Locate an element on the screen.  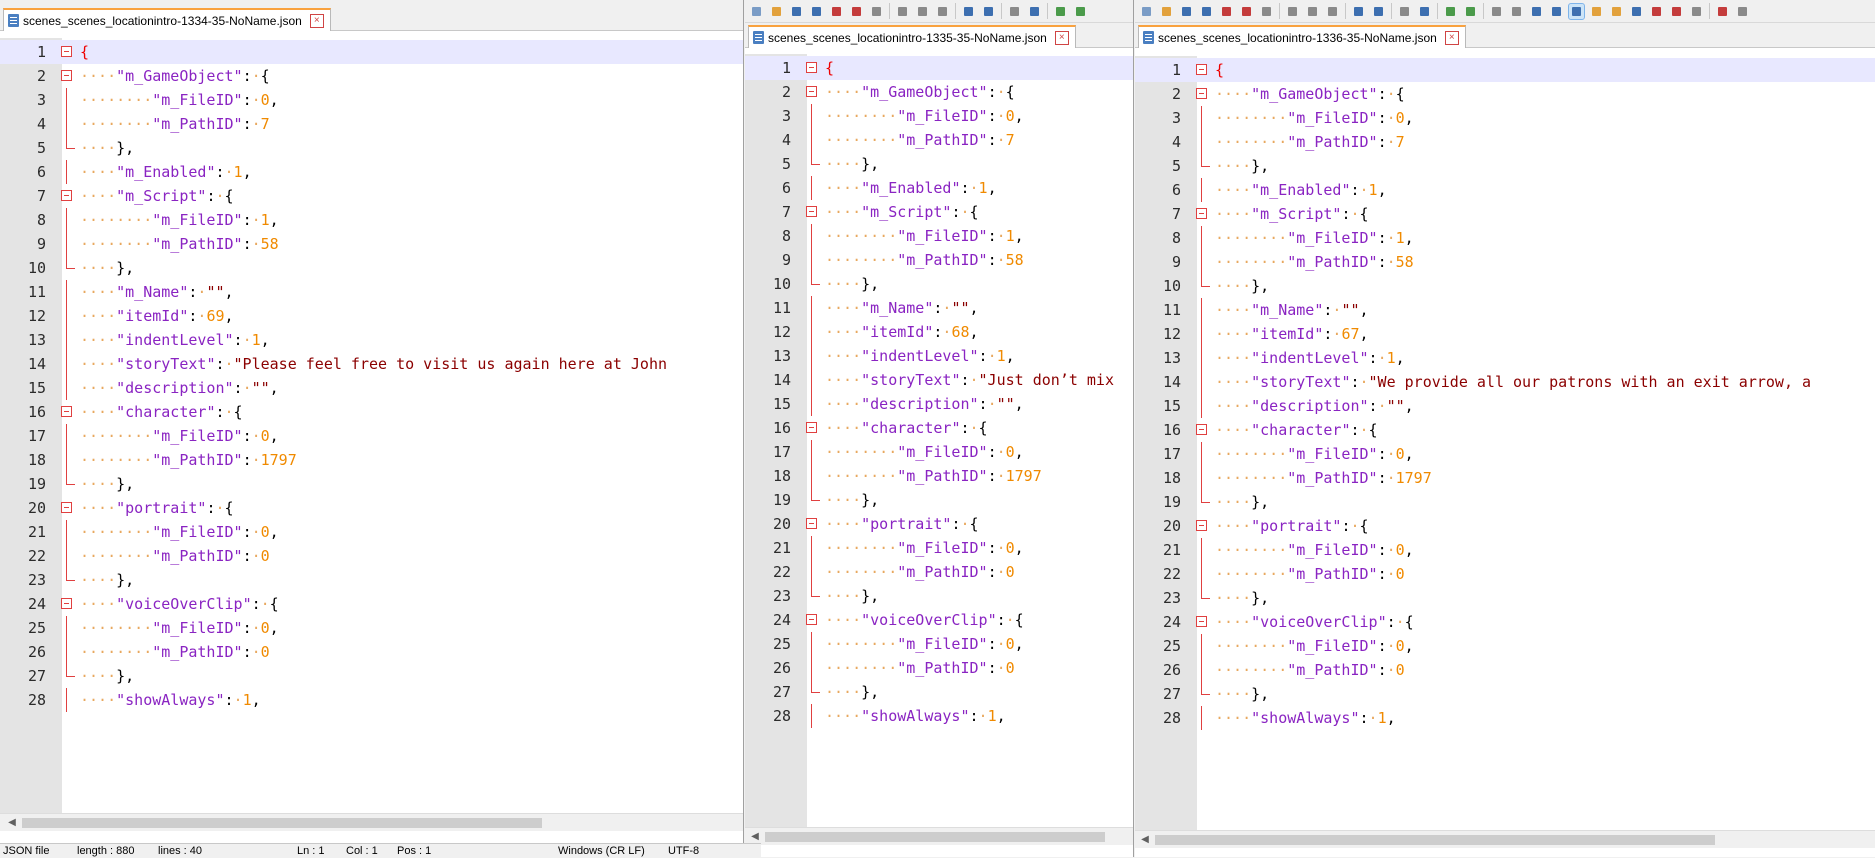
udl-icon is located at coordinates (1596, 11).